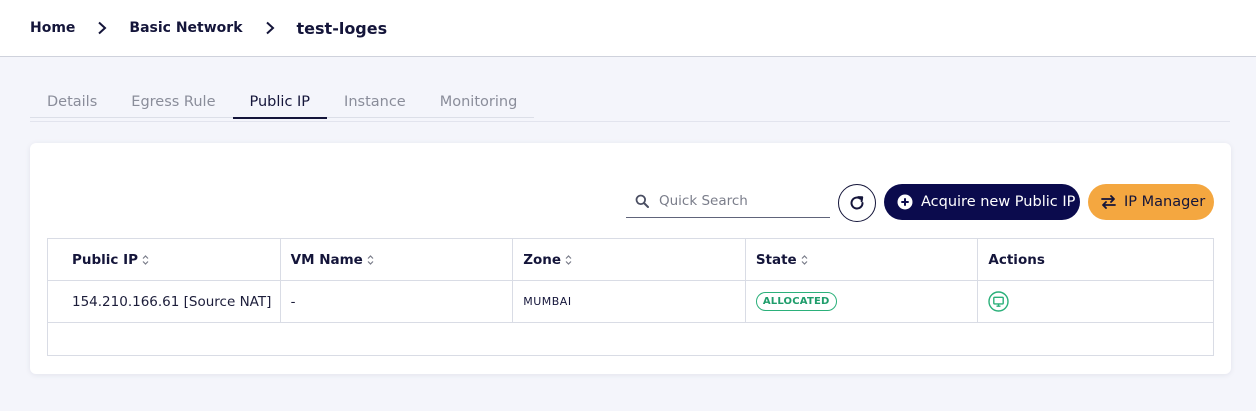  Describe the element at coordinates (105, 259) in the screenshot. I see `column-header-label: Public IP` at that location.